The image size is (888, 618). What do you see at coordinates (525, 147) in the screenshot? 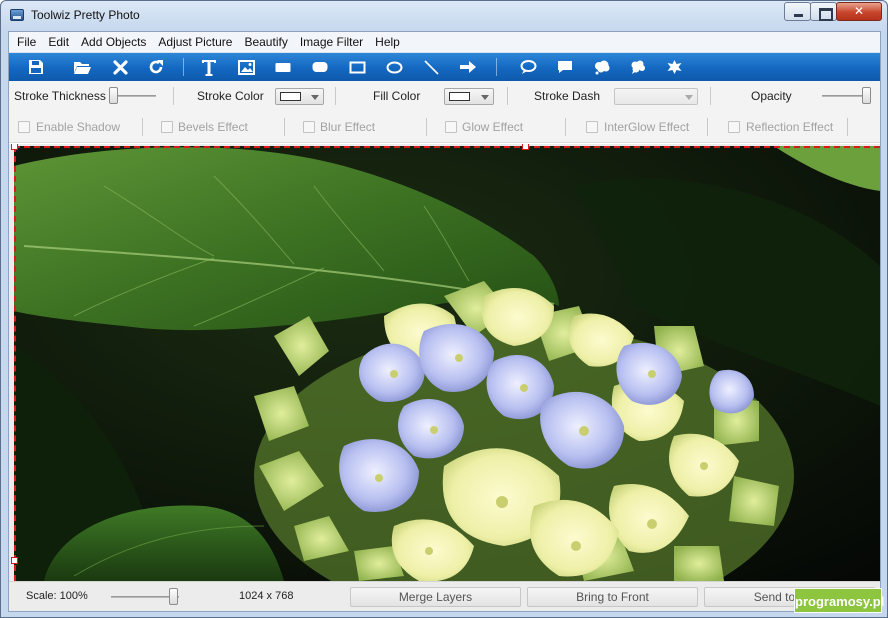
I see `resize-handle-top-center` at bounding box center [525, 147].